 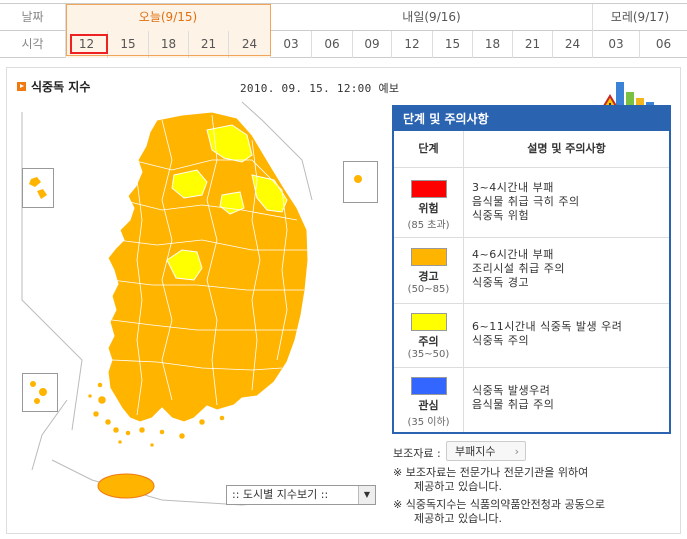 I want to click on chevron-right-icon: ›, so click(x=516, y=451).